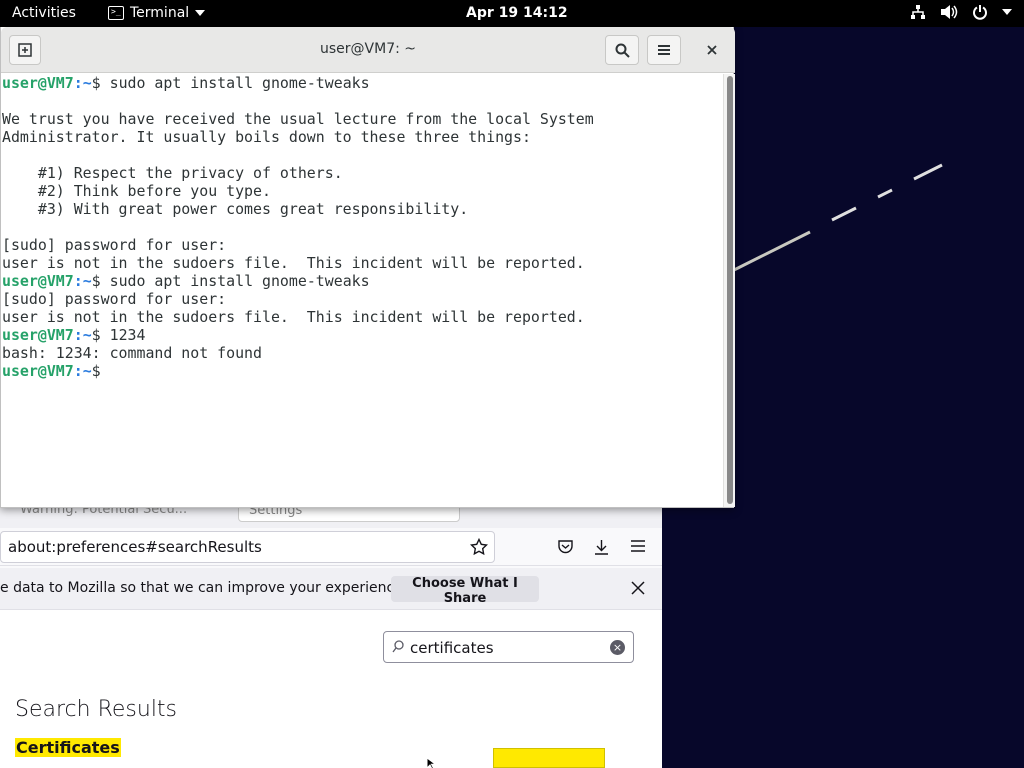  What do you see at coordinates (118, 335) in the screenshot?
I see `prompt-command: $ 1234` at bounding box center [118, 335].